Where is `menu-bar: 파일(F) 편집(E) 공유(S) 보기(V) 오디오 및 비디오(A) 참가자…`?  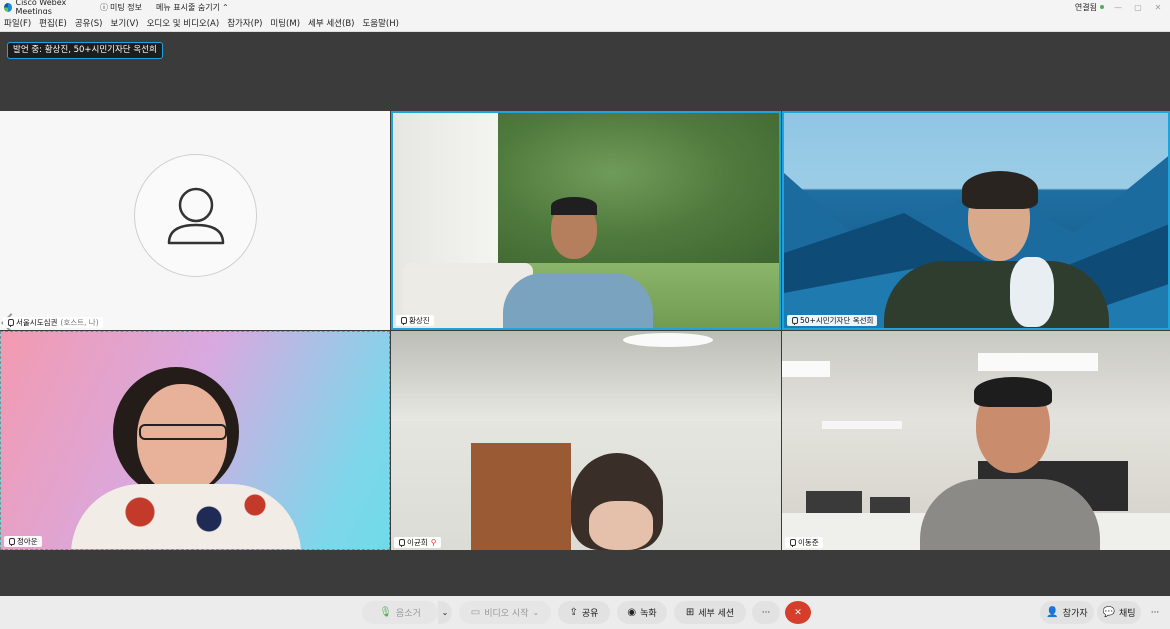 menu-bar: 파일(F) 편집(E) 공유(S) 보기(V) 오디오 및 비디오(A) 참가자… is located at coordinates (585, 23).